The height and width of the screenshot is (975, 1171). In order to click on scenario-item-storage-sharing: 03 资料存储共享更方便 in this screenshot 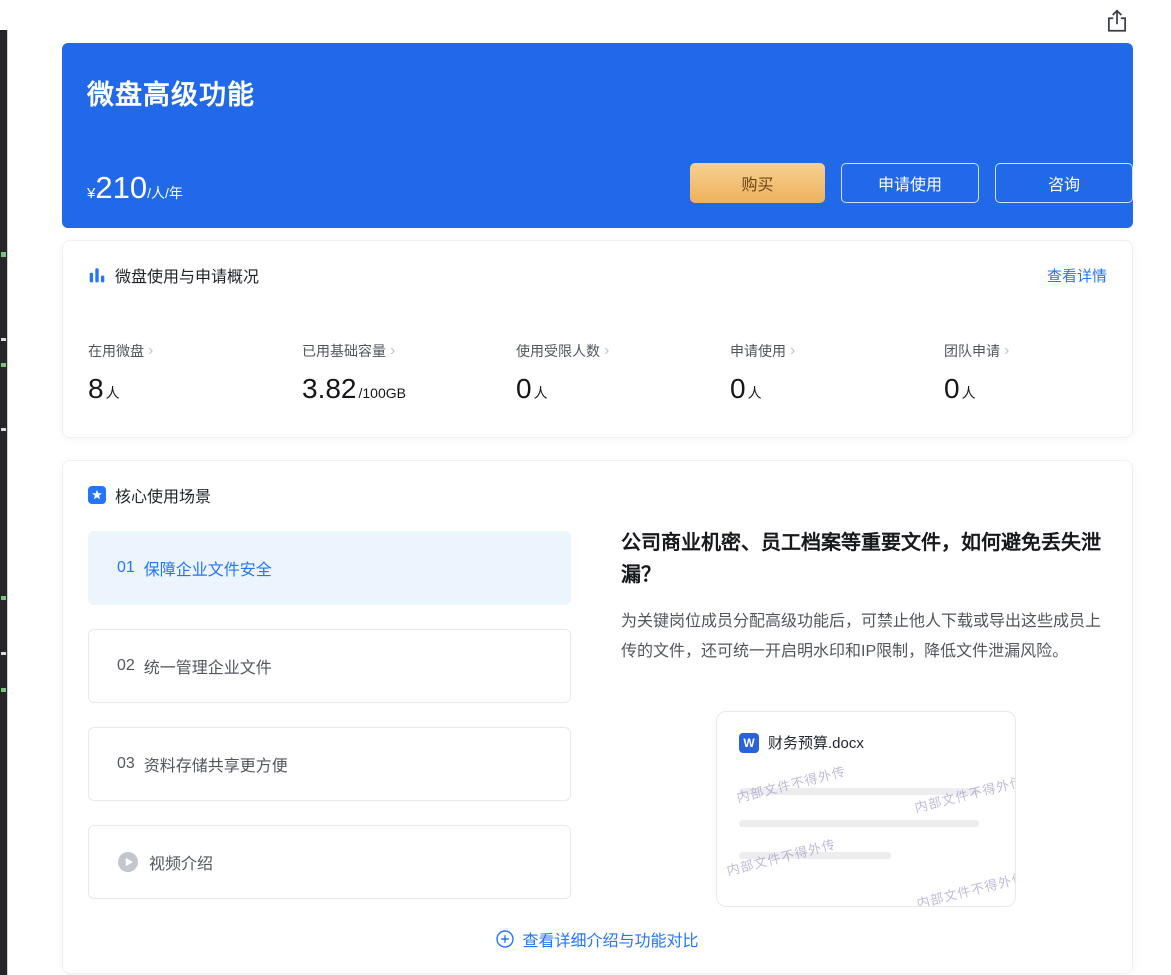, I will do `click(329, 764)`.